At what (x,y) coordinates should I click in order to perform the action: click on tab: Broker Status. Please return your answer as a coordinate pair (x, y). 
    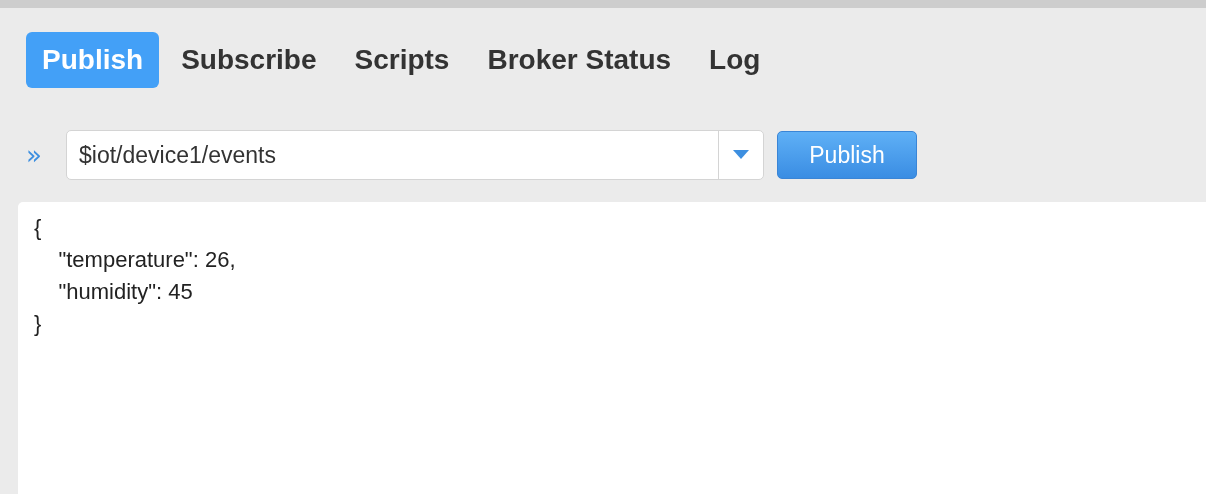
    Looking at the image, I should click on (579, 60).